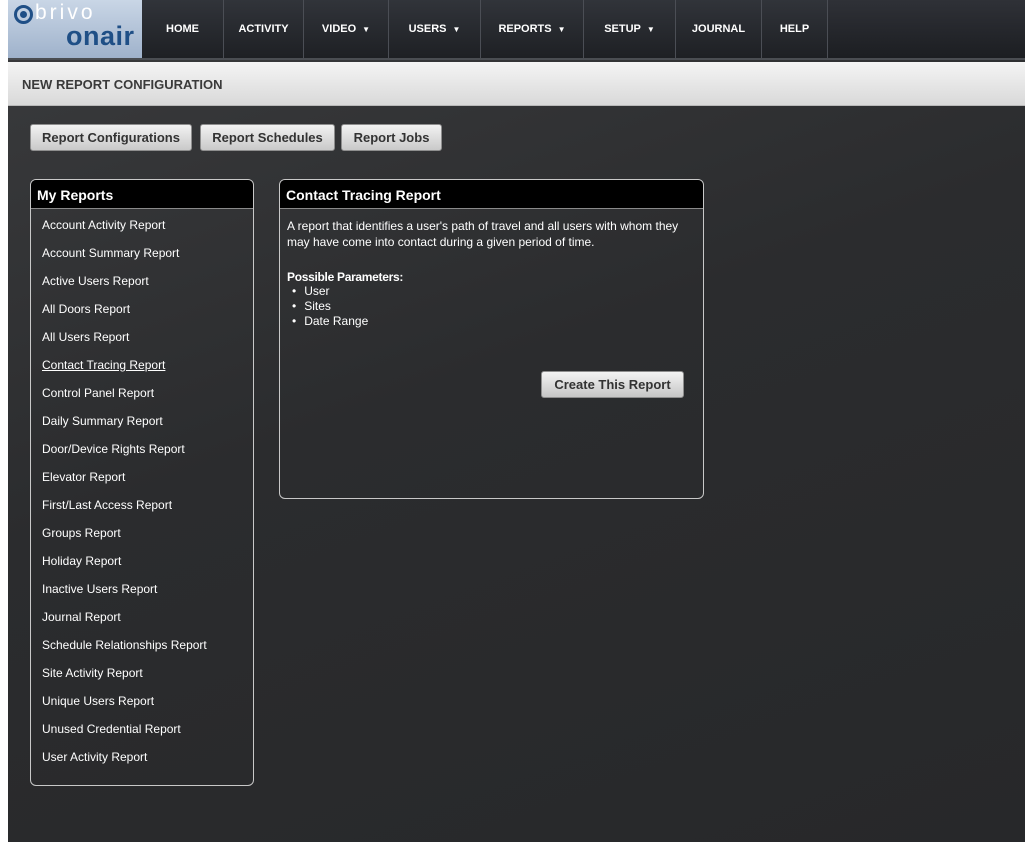  I want to click on report-item: First/Last Access Report, so click(142, 510).